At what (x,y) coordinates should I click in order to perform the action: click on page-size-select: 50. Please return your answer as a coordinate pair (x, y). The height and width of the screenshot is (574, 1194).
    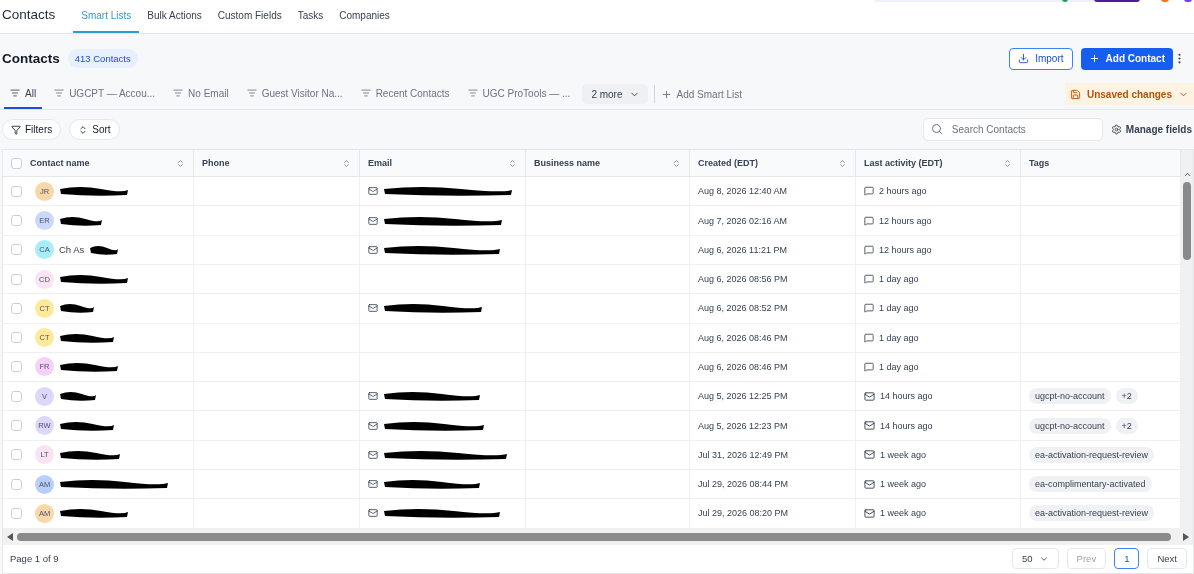
    Looking at the image, I should click on (1035, 559).